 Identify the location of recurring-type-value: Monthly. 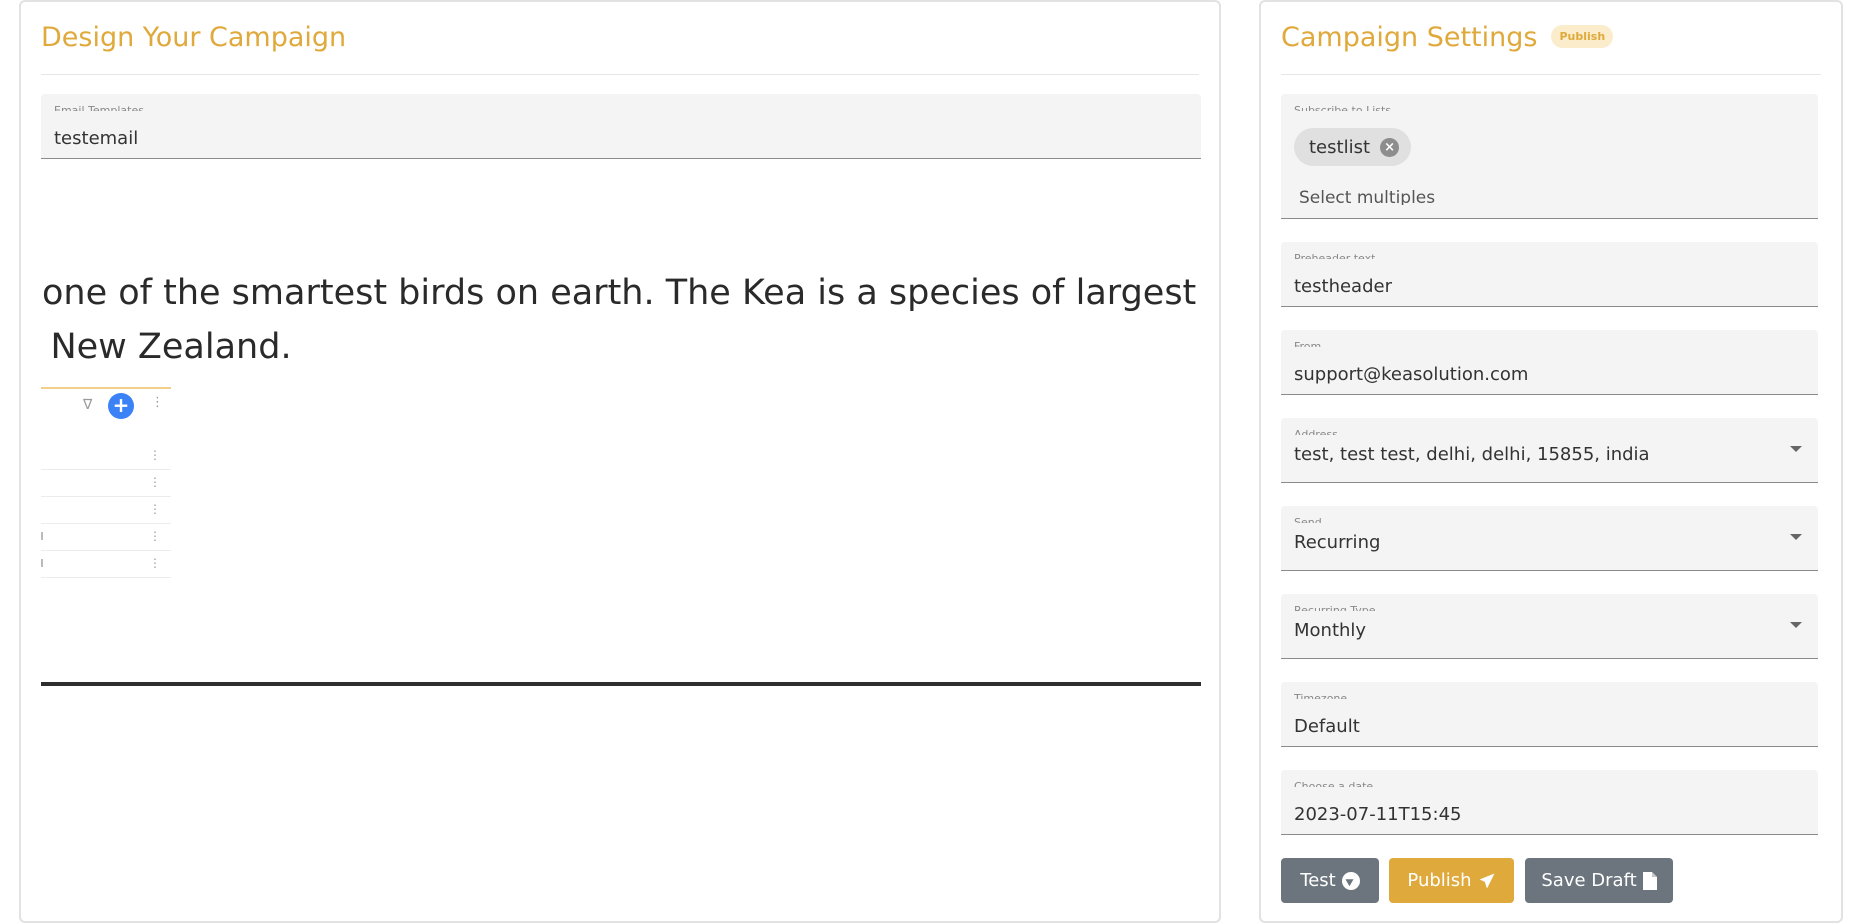
(1330, 630).